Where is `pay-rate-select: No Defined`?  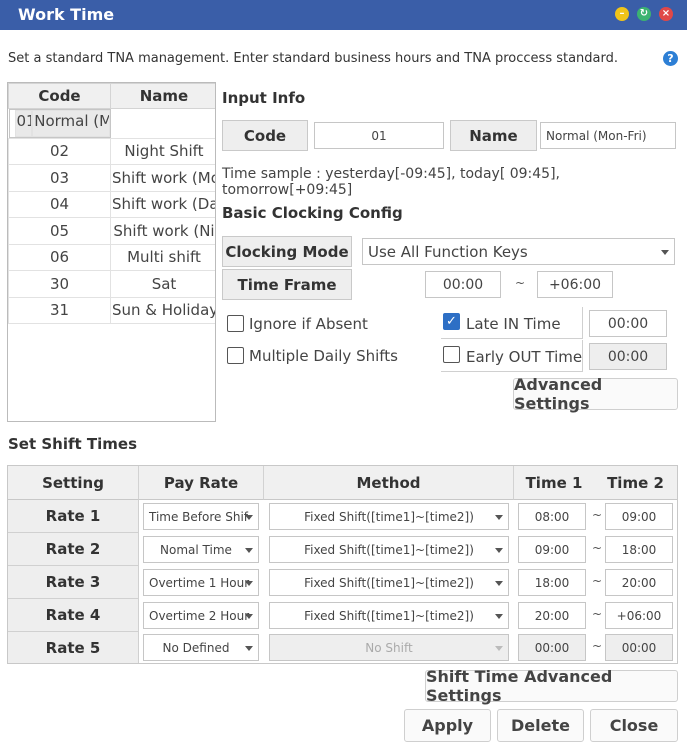 pay-rate-select: No Defined is located at coordinates (201, 647).